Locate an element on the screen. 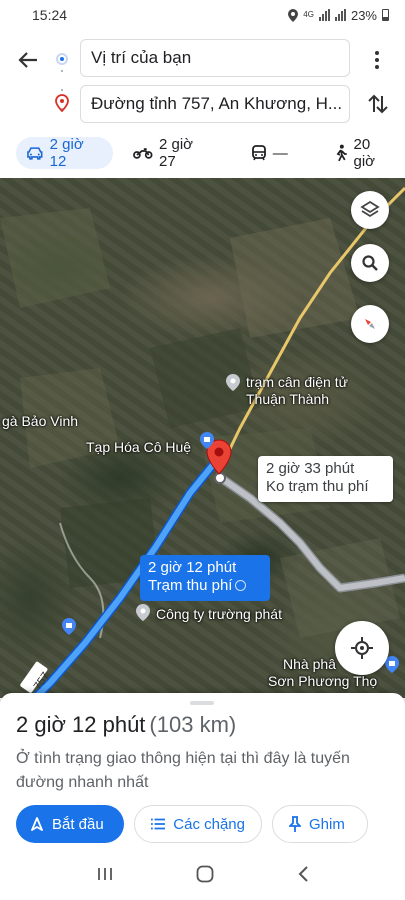  map-label-son-phuong: Sơn Phương Thọ is located at coordinates (322, 681).